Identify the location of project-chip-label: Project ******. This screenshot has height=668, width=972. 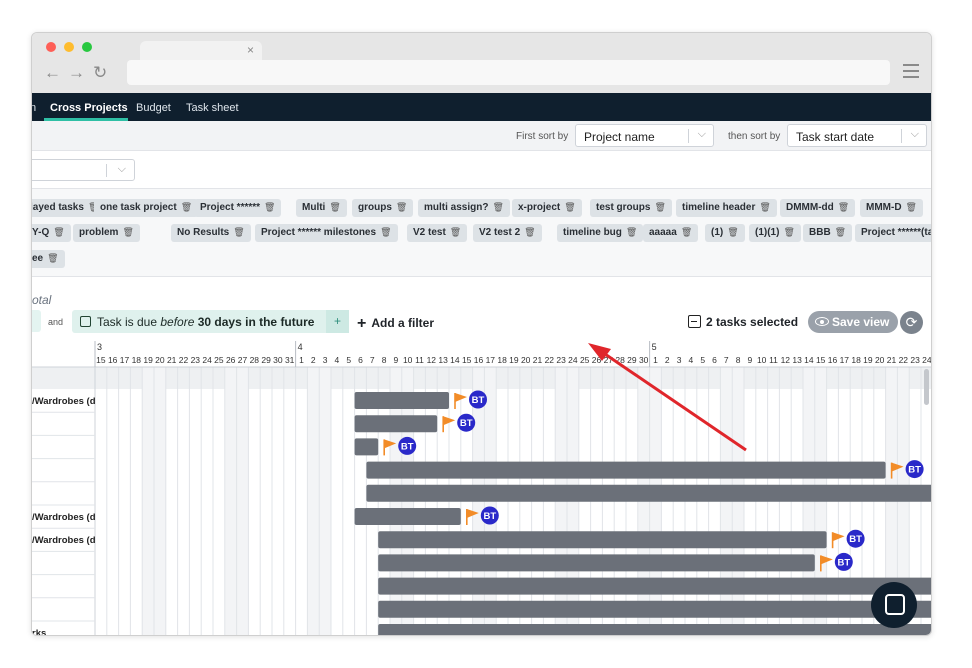
(230, 207).